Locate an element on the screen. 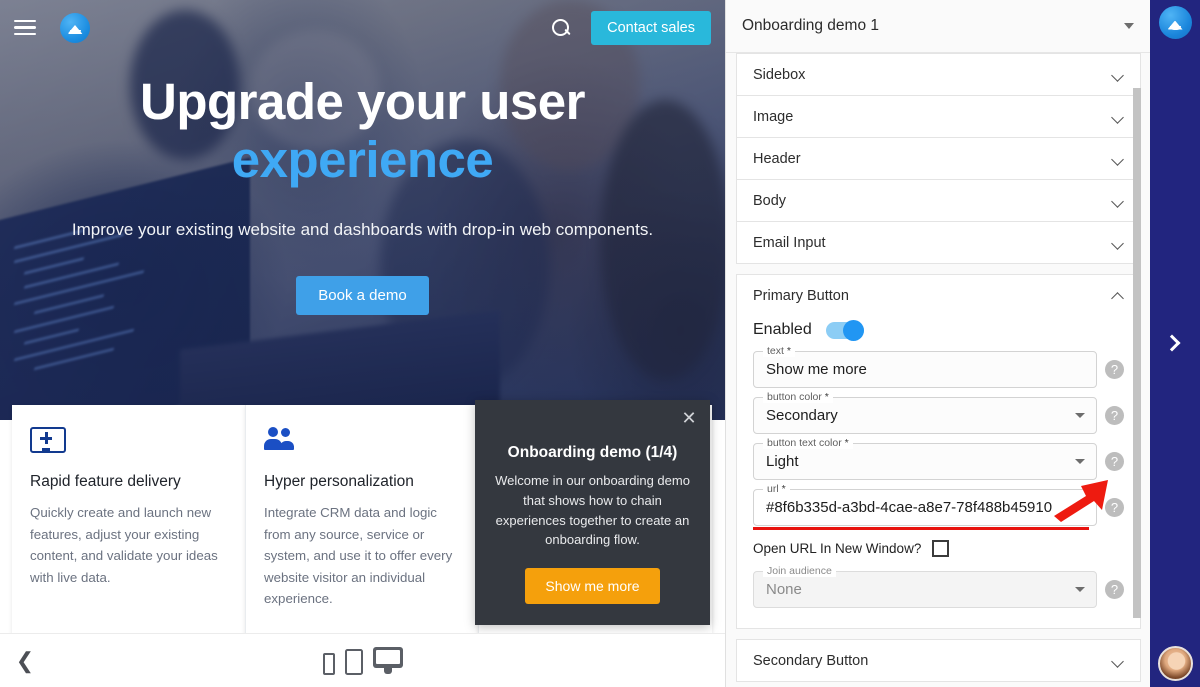 This screenshot has height=687, width=1200. section-secondary-button: Secondary Button is located at coordinates (938, 660).